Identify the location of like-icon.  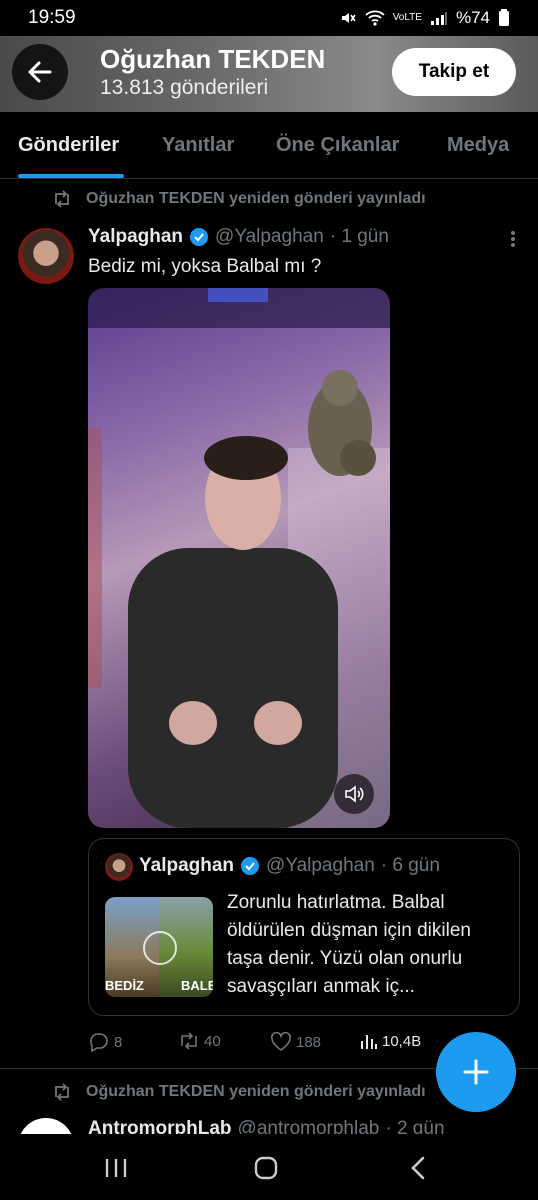
(281, 1041).